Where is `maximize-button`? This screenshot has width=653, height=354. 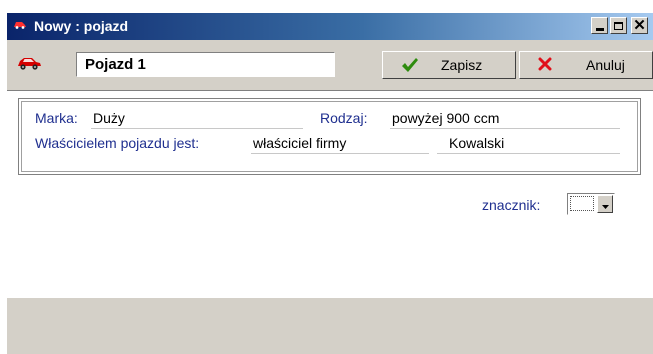
maximize-button is located at coordinates (618, 25).